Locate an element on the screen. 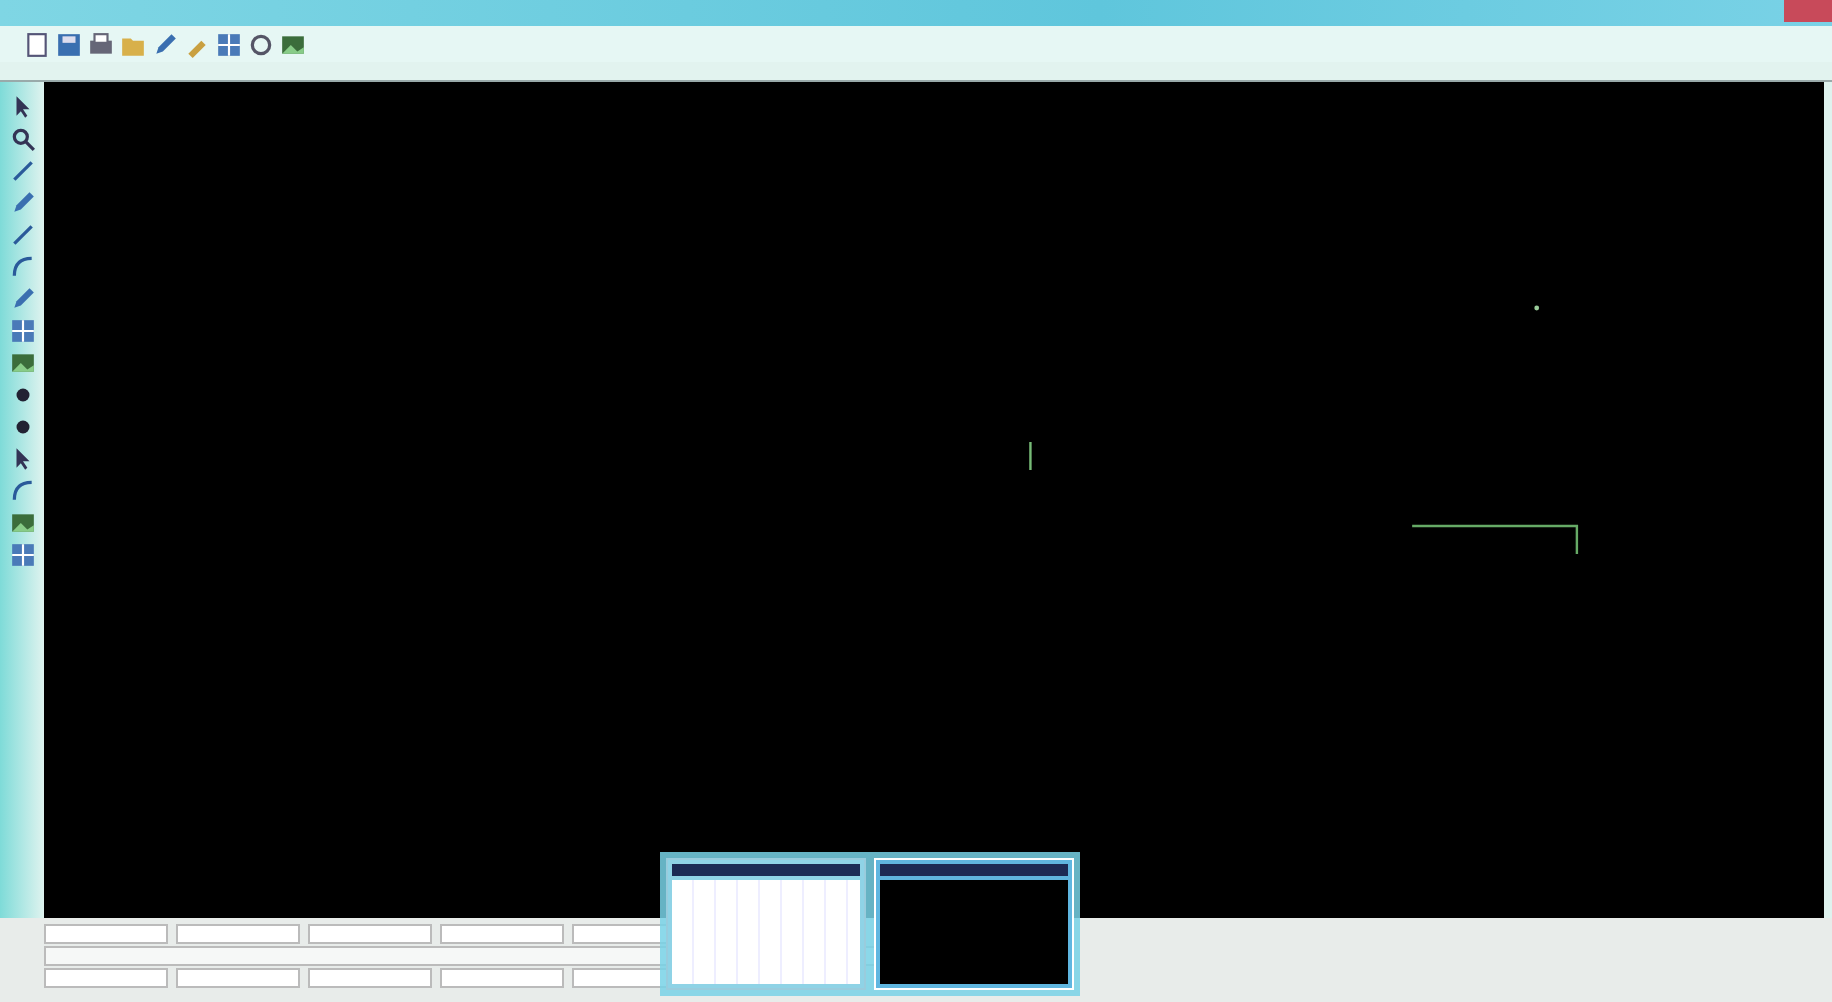 This screenshot has height=1002, width=1832. printer-icon is located at coordinates (101, 44).